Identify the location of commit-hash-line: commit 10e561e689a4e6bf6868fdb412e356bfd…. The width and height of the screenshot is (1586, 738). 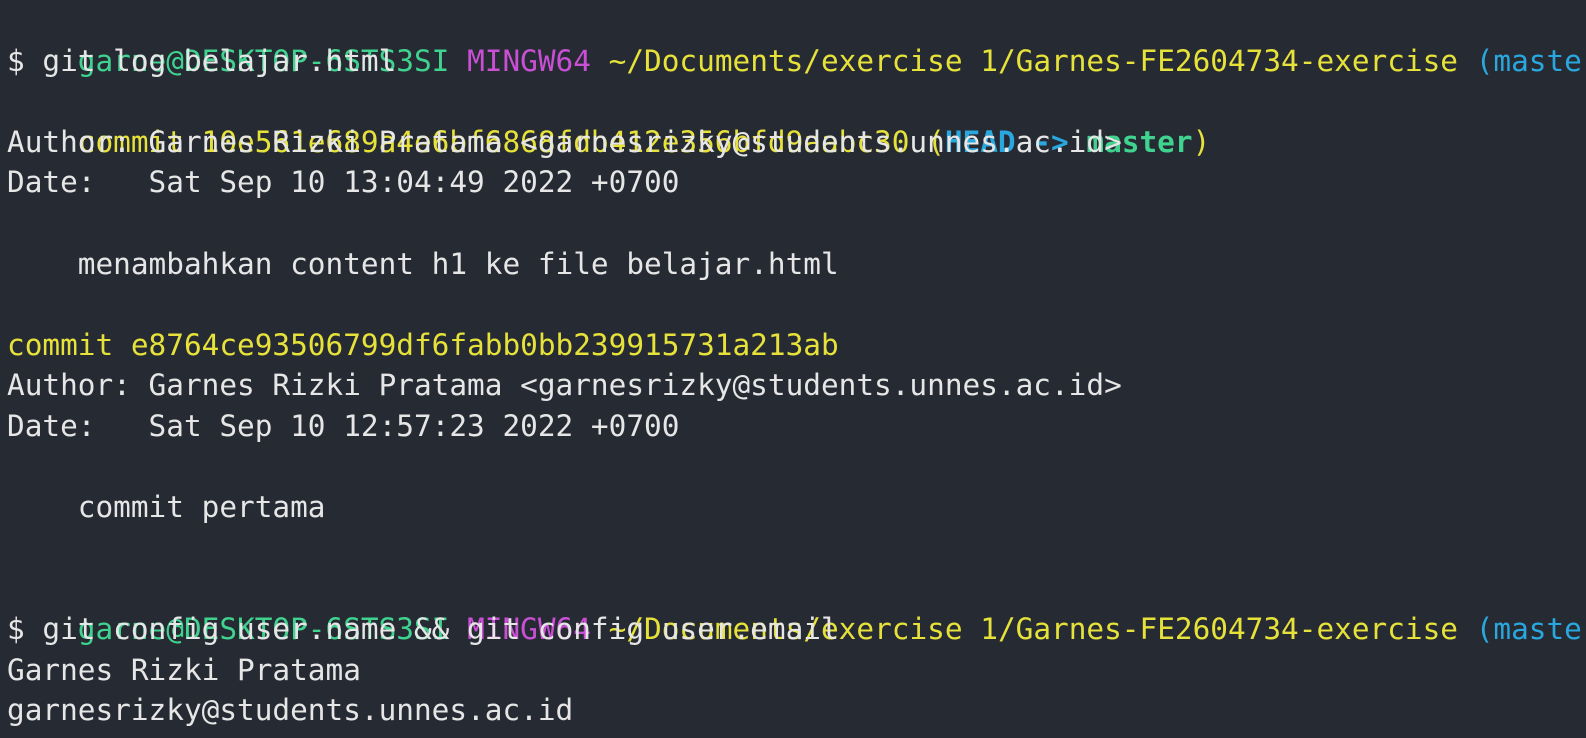
(796, 120).